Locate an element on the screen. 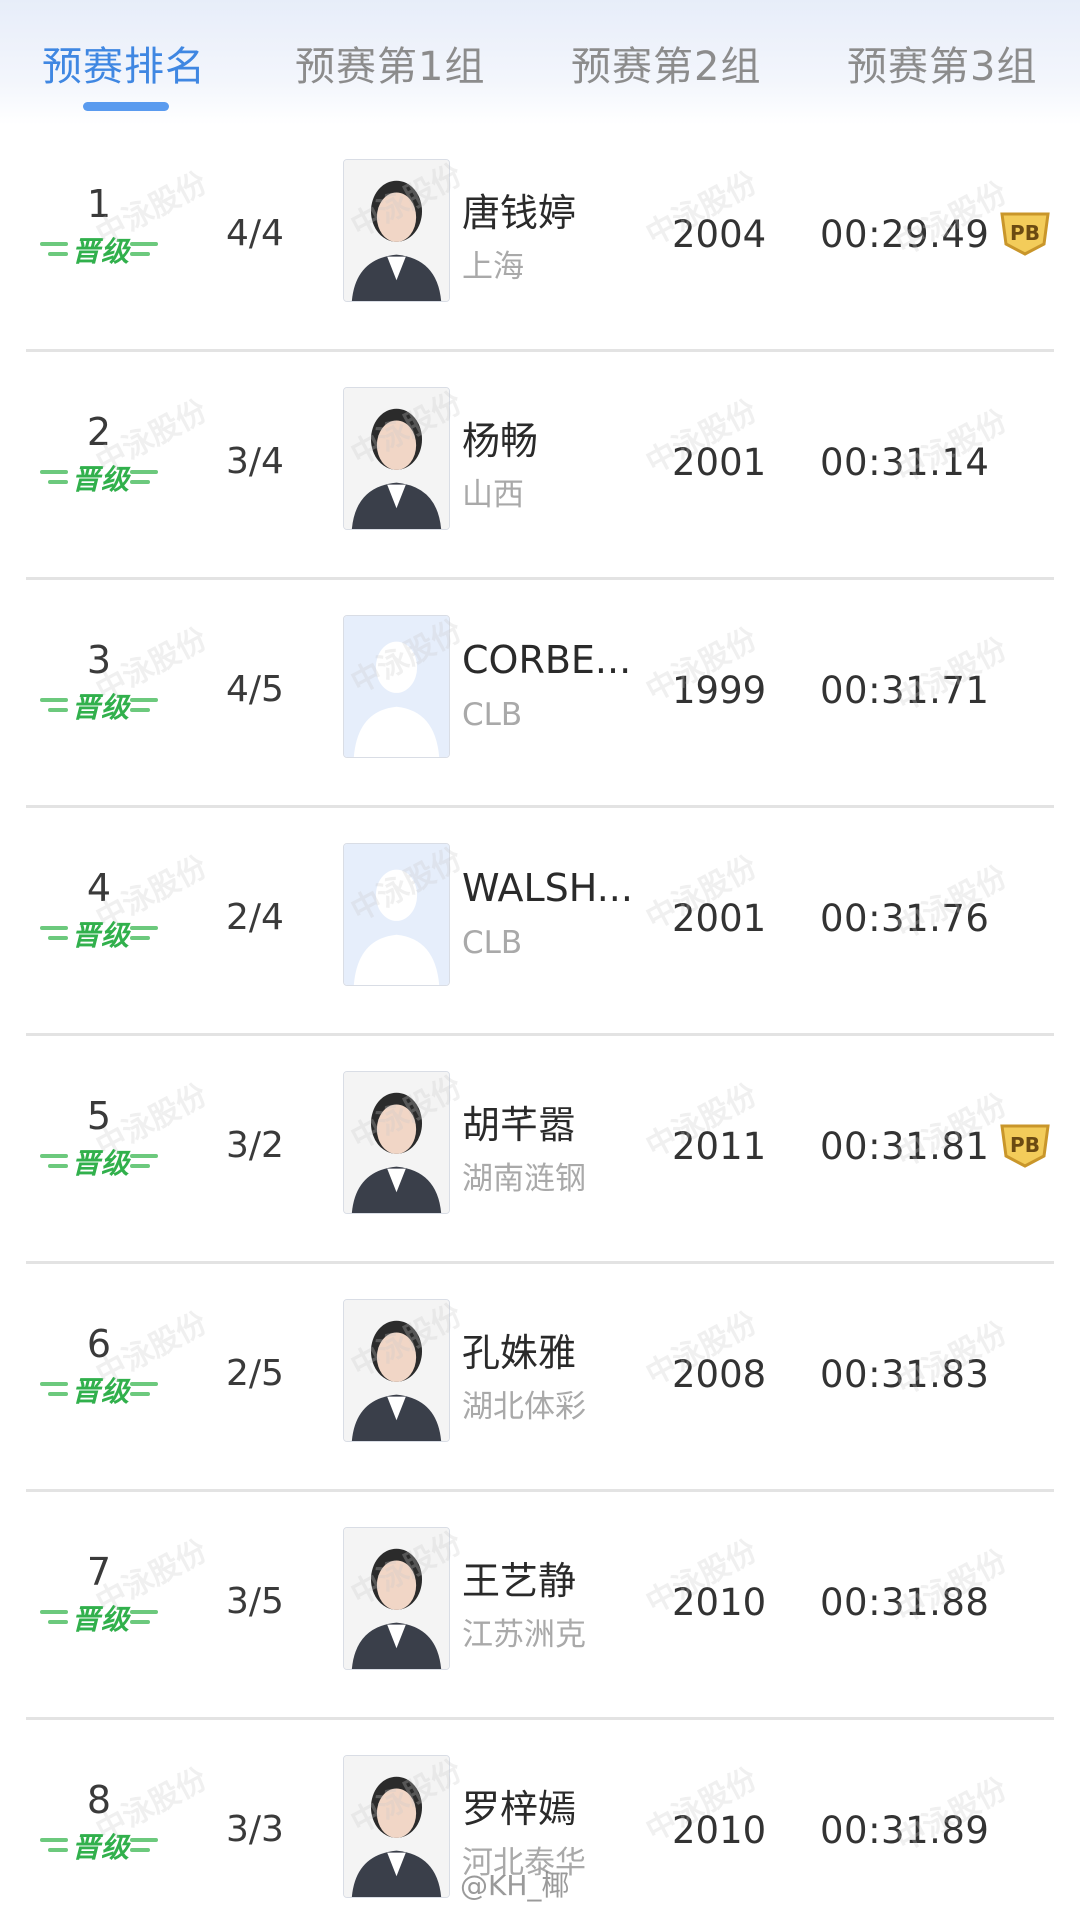 The height and width of the screenshot is (1908, 1080). heat-lane: 3/3 is located at coordinates (255, 1829).